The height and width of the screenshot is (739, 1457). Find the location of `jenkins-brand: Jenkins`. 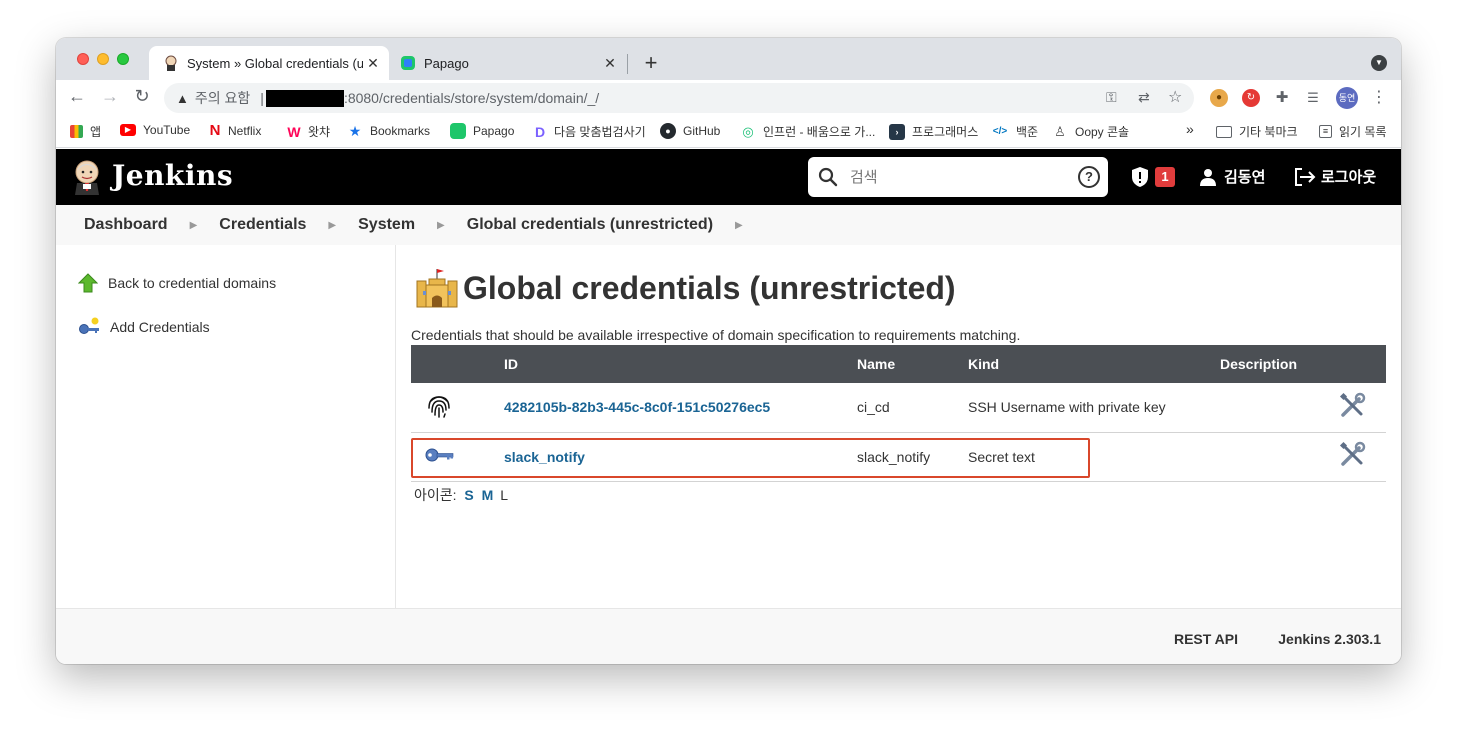

jenkins-brand: Jenkins is located at coordinates (172, 175).